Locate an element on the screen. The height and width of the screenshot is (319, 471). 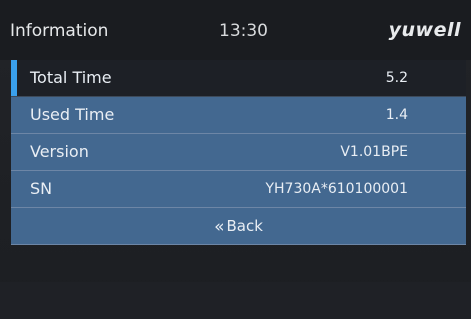
info-row-total-time: Total Time 5.2 is located at coordinates (238, 78).